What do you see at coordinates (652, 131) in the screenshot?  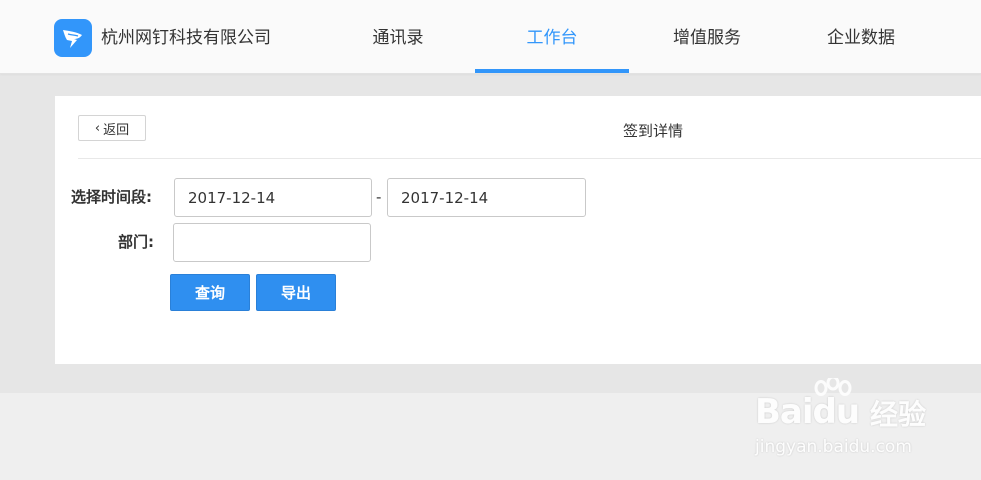 I see `page-title: 签到详情` at bounding box center [652, 131].